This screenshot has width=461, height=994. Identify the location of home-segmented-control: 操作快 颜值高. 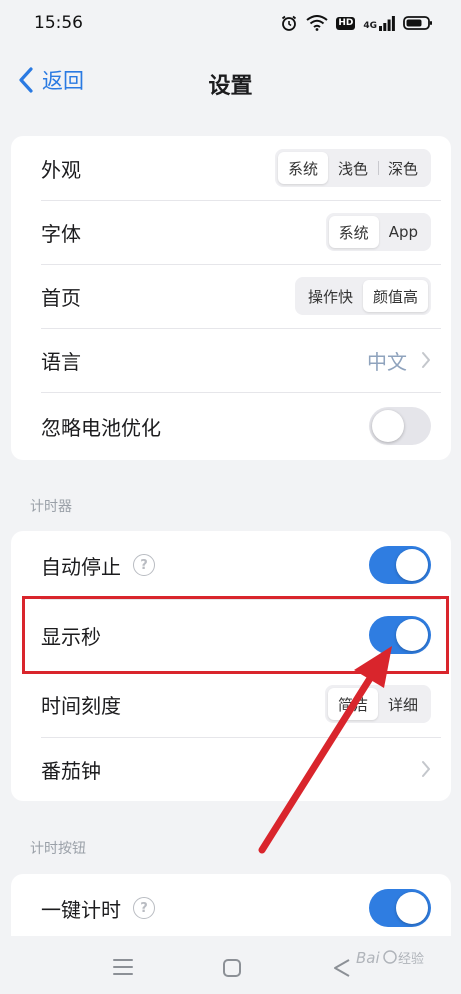
(362, 296).